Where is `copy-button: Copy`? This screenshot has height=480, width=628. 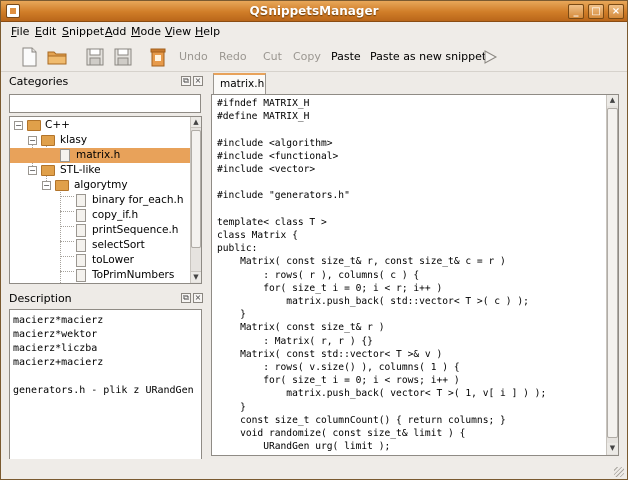 copy-button: Copy is located at coordinates (307, 56).